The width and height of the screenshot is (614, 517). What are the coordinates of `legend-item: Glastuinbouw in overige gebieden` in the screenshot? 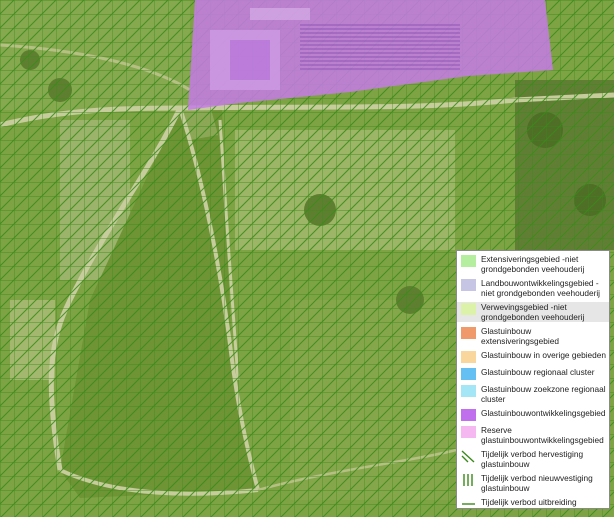 It's located at (533, 356).